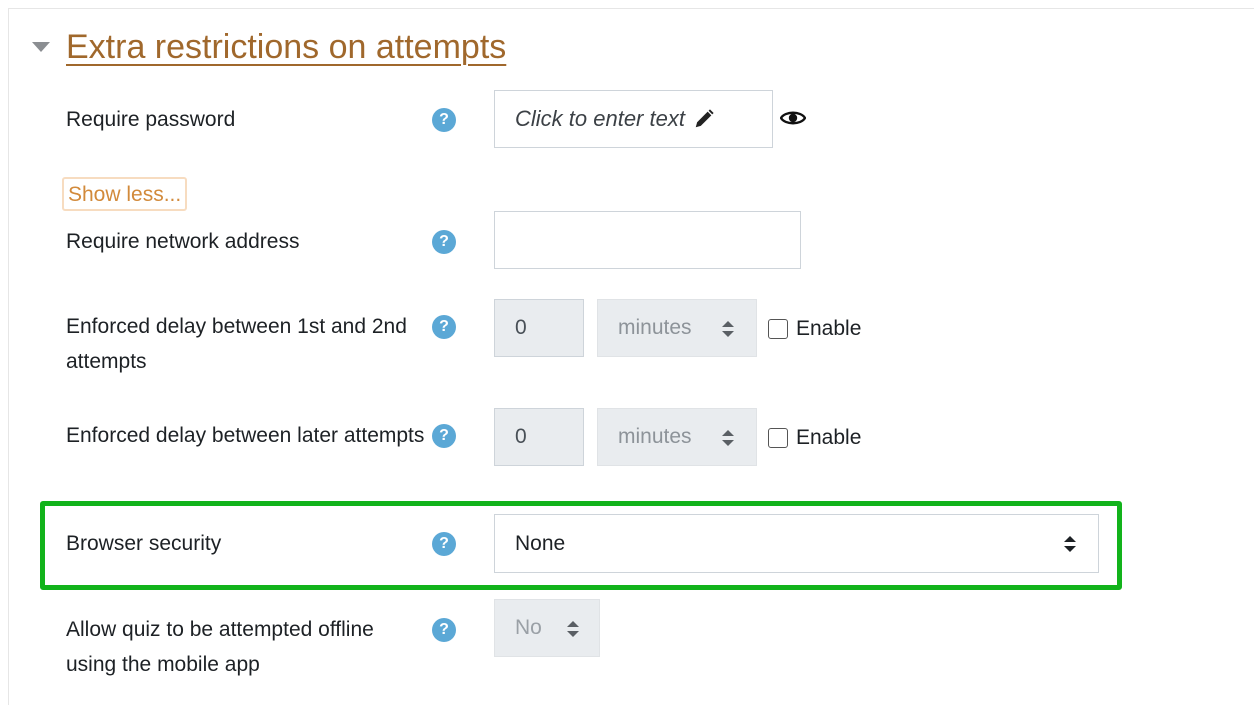  Describe the element at coordinates (655, 327) in the screenshot. I see `delay-first-unit-value: minutes` at that location.